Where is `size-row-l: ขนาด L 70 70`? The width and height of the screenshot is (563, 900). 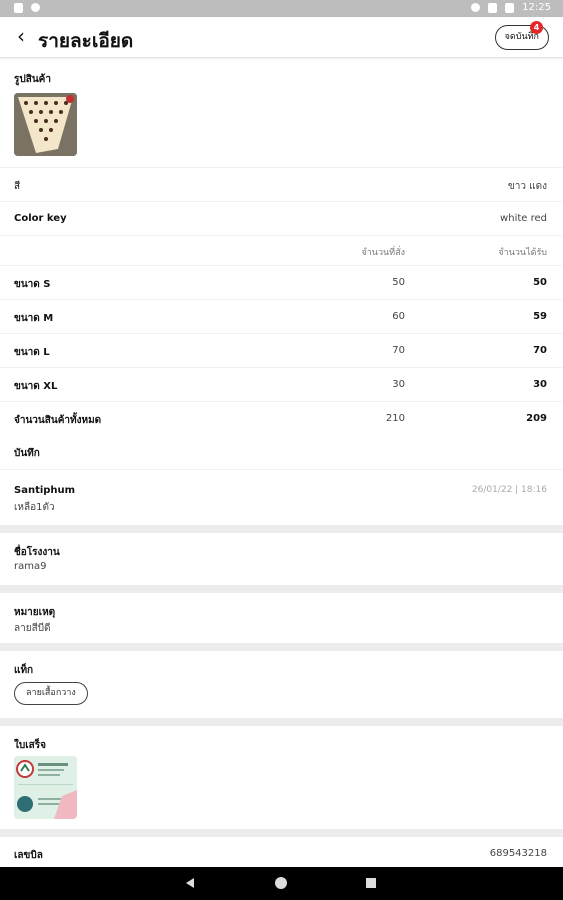 size-row-l: ขนาด L 70 70 is located at coordinates (281, 350).